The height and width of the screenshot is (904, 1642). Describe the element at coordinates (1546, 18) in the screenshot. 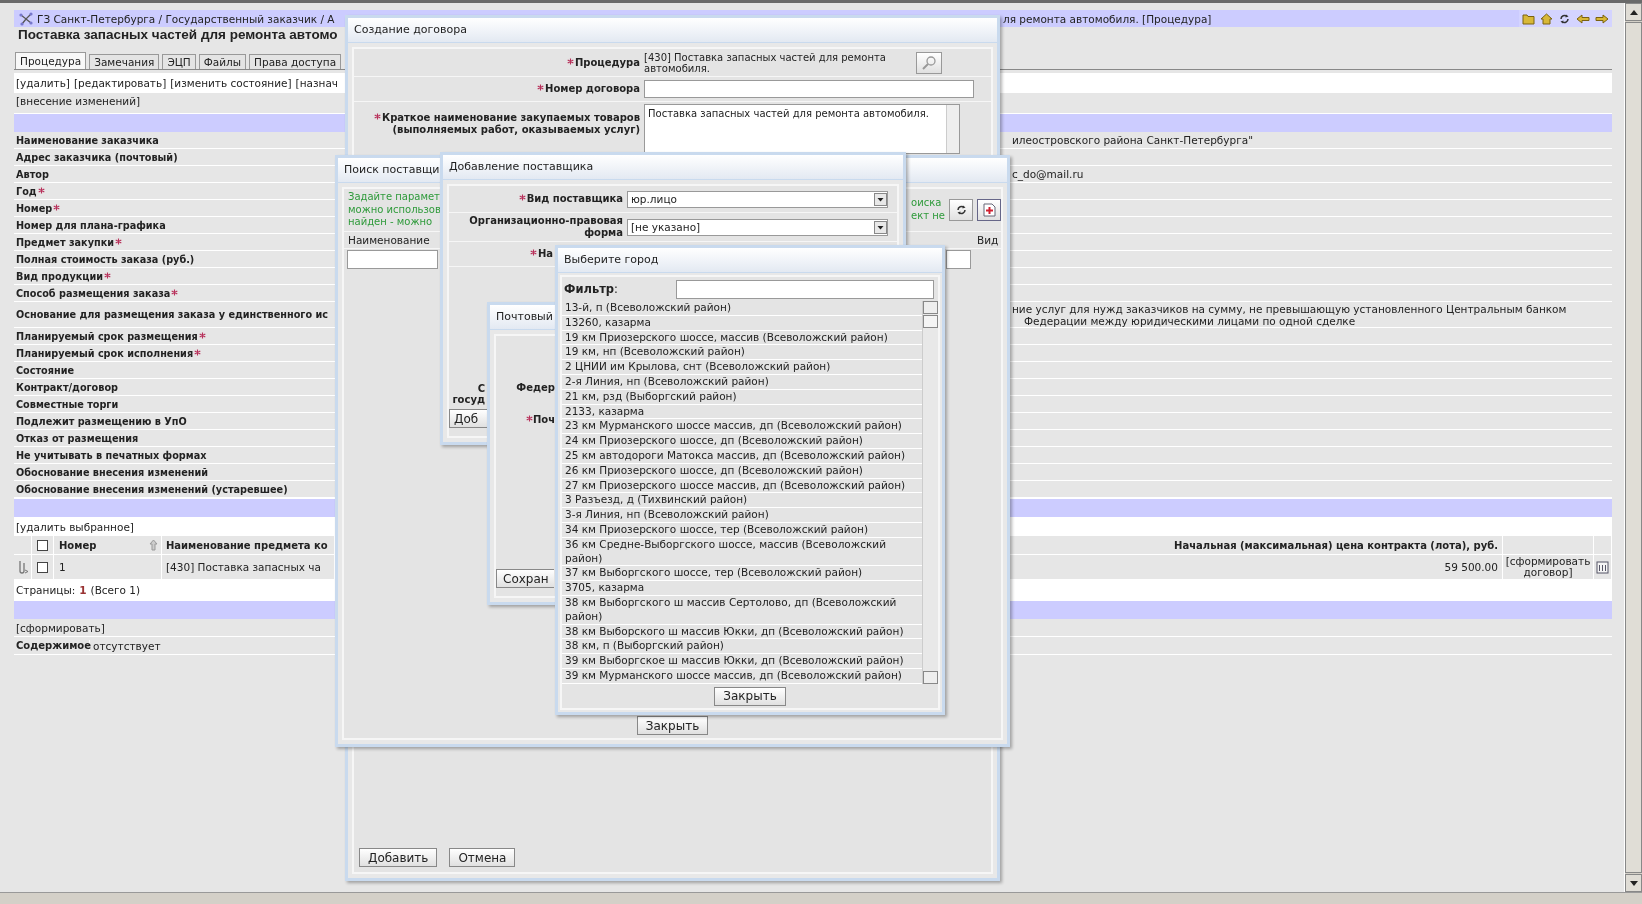

I see `home-icon` at that location.